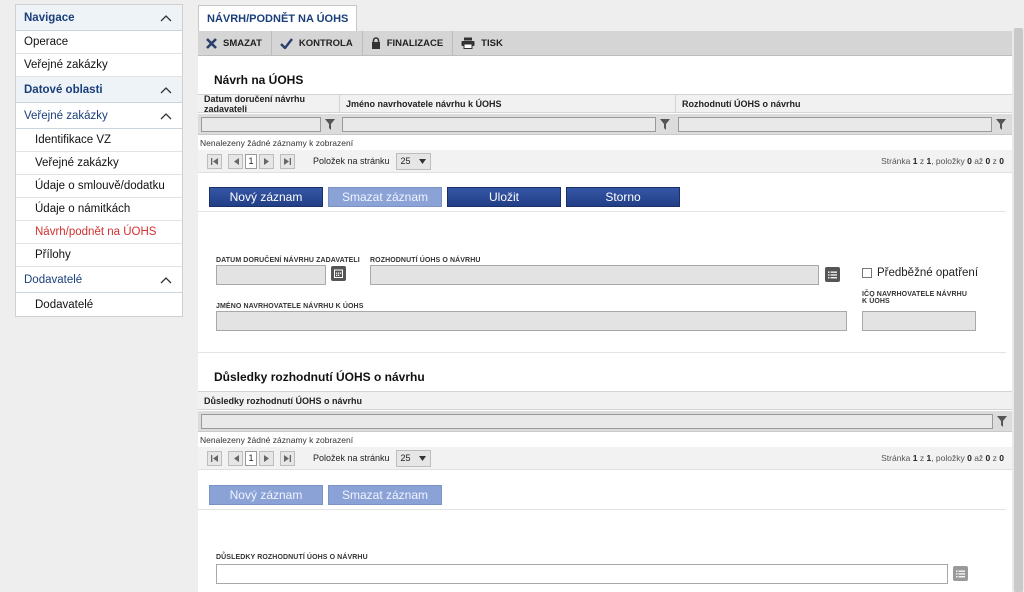 This screenshot has height=592, width=1024. What do you see at coordinates (594, 275) in the screenshot?
I see `decision-field` at bounding box center [594, 275].